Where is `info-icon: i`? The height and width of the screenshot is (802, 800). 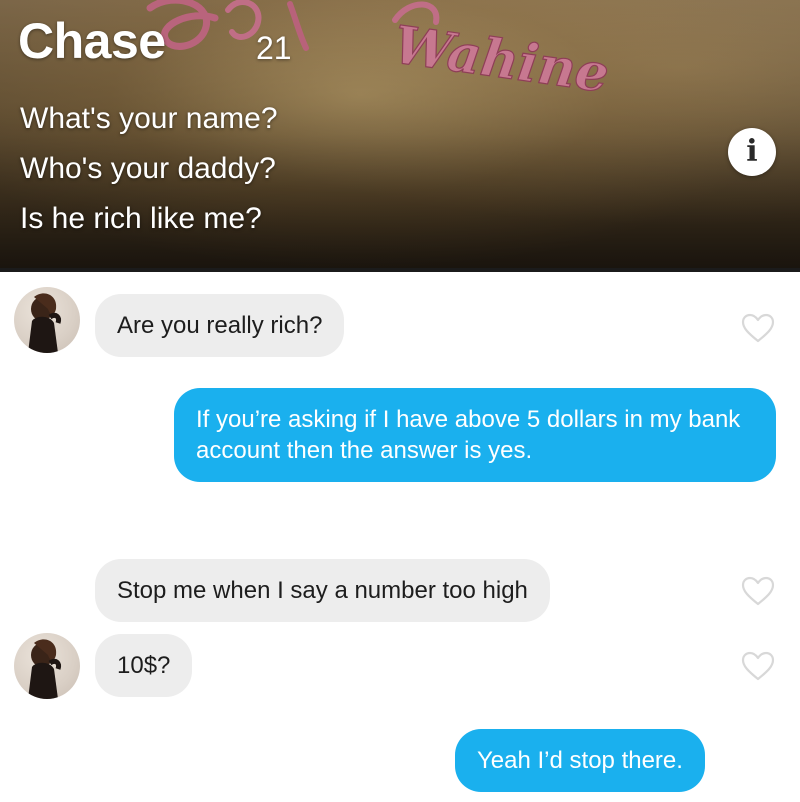
info-icon: i is located at coordinates (752, 151).